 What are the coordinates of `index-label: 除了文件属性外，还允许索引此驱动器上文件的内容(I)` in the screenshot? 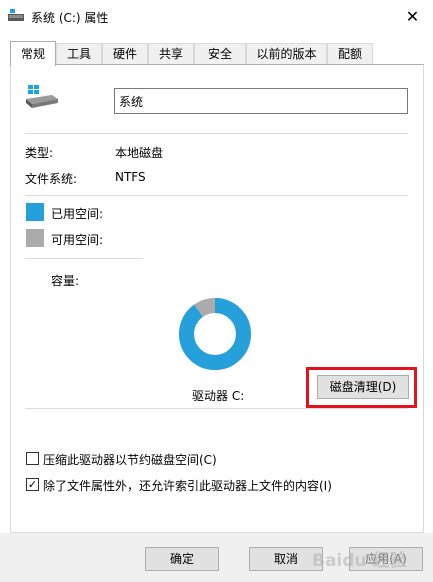 It's located at (187, 486).